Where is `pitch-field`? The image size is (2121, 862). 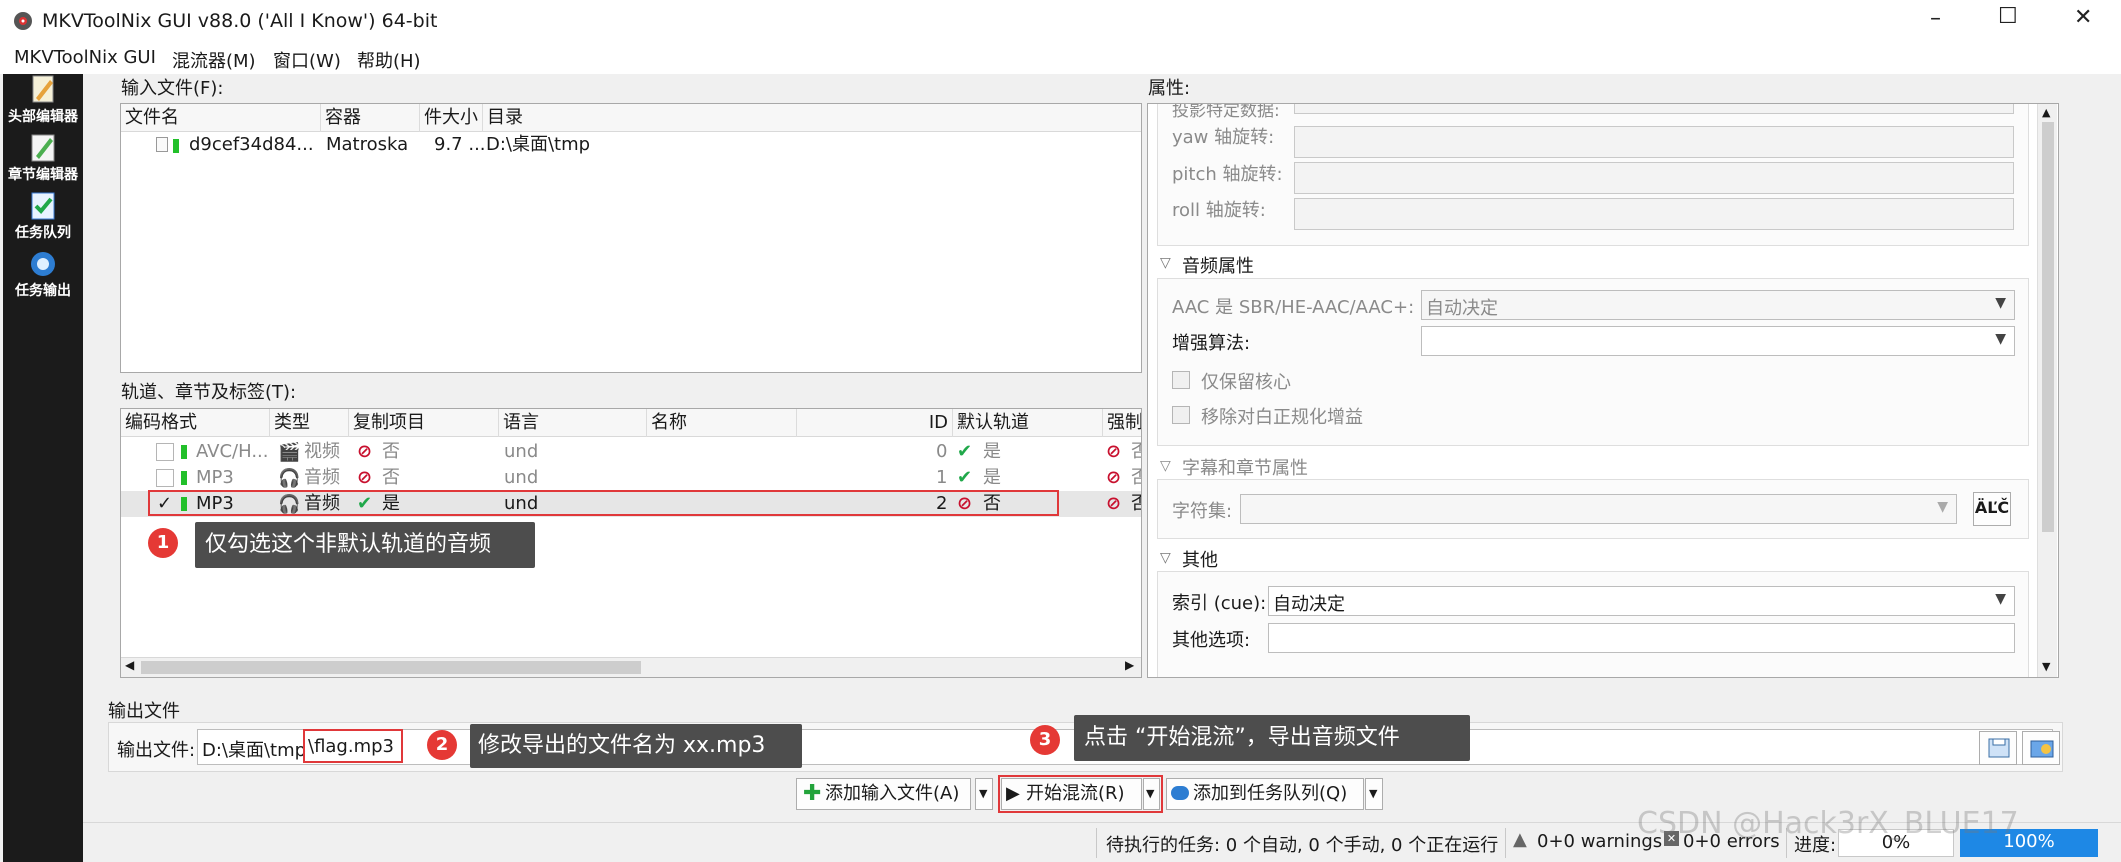 pitch-field is located at coordinates (1654, 178).